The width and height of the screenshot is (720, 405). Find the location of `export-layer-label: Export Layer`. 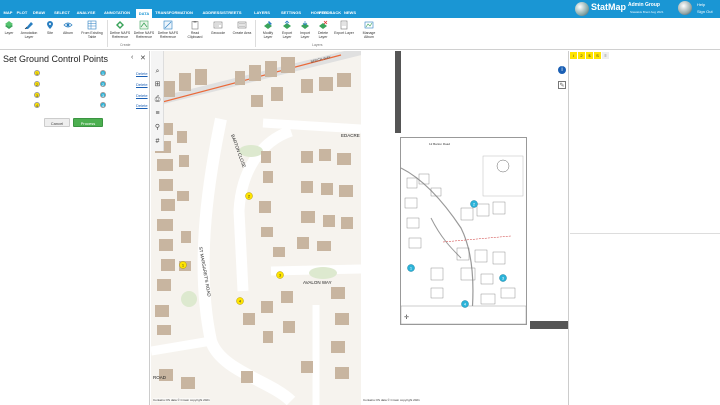

export-layer-label: Export Layer is located at coordinates (287, 35).